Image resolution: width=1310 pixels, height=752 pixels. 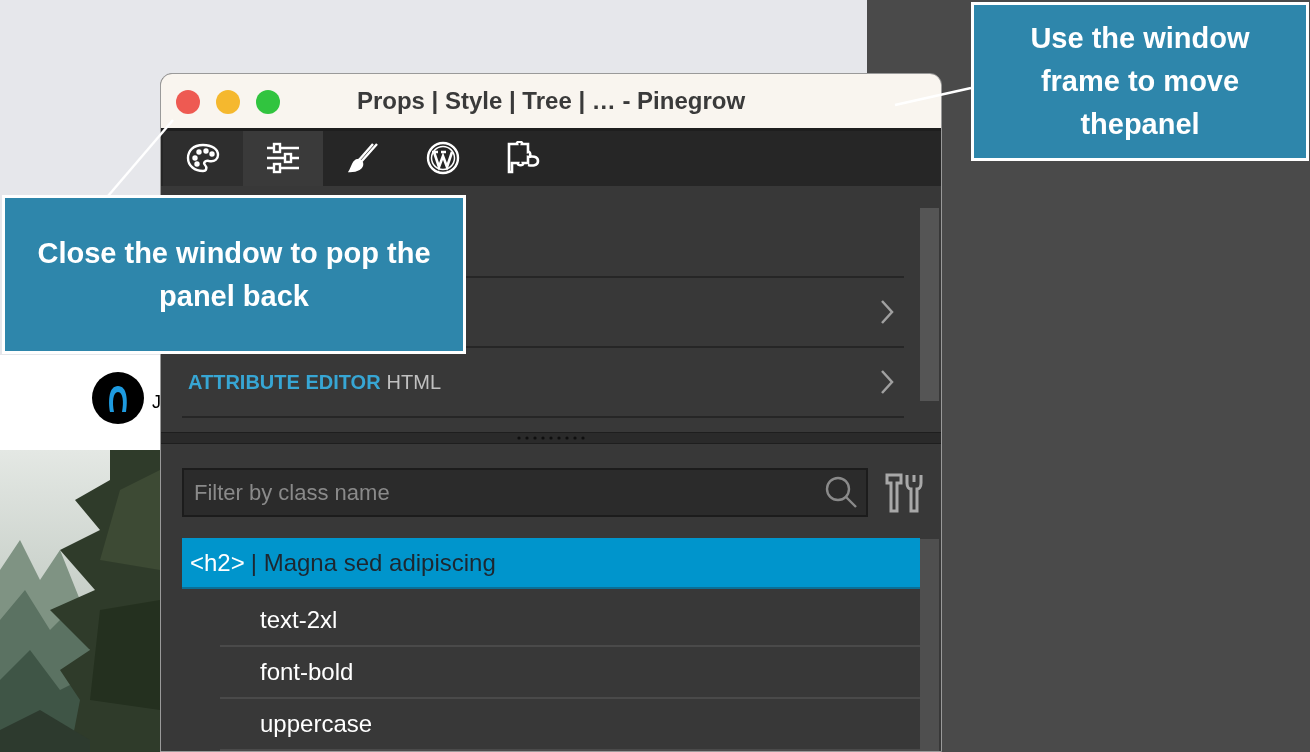 What do you see at coordinates (551, 100) in the screenshot?
I see `window-title: Props | Style | Tree | … - Pinegrow` at bounding box center [551, 100].